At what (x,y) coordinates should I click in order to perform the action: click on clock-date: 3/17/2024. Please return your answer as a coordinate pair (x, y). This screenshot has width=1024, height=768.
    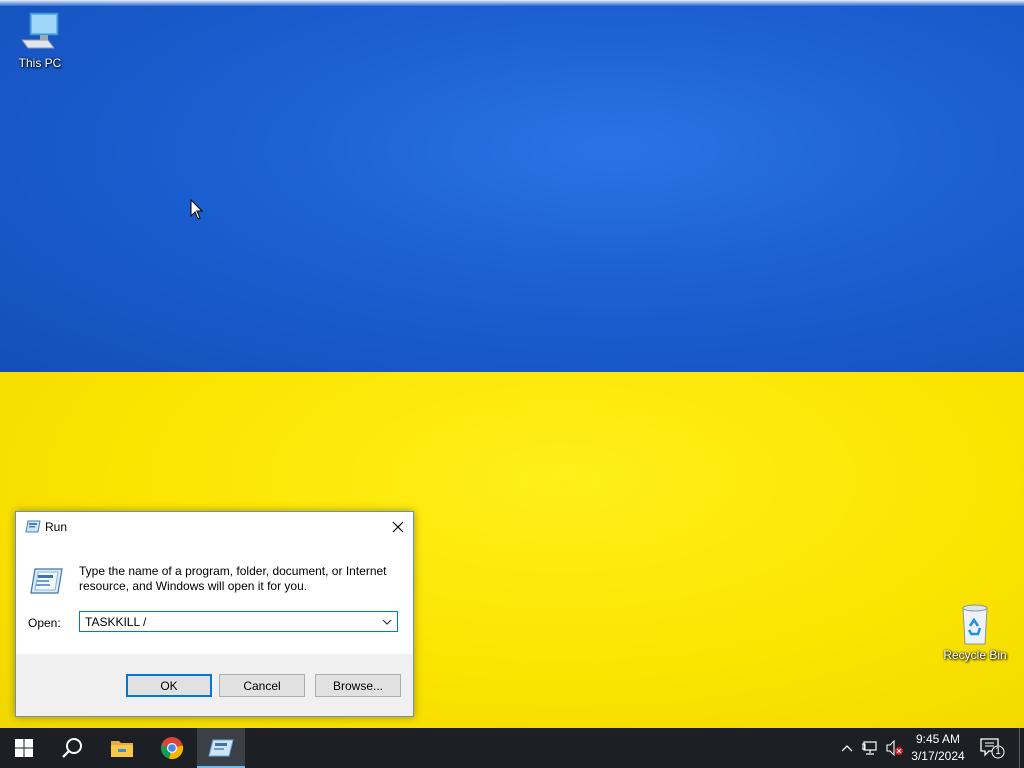
    Looking at the image, I should click on (938, 756).